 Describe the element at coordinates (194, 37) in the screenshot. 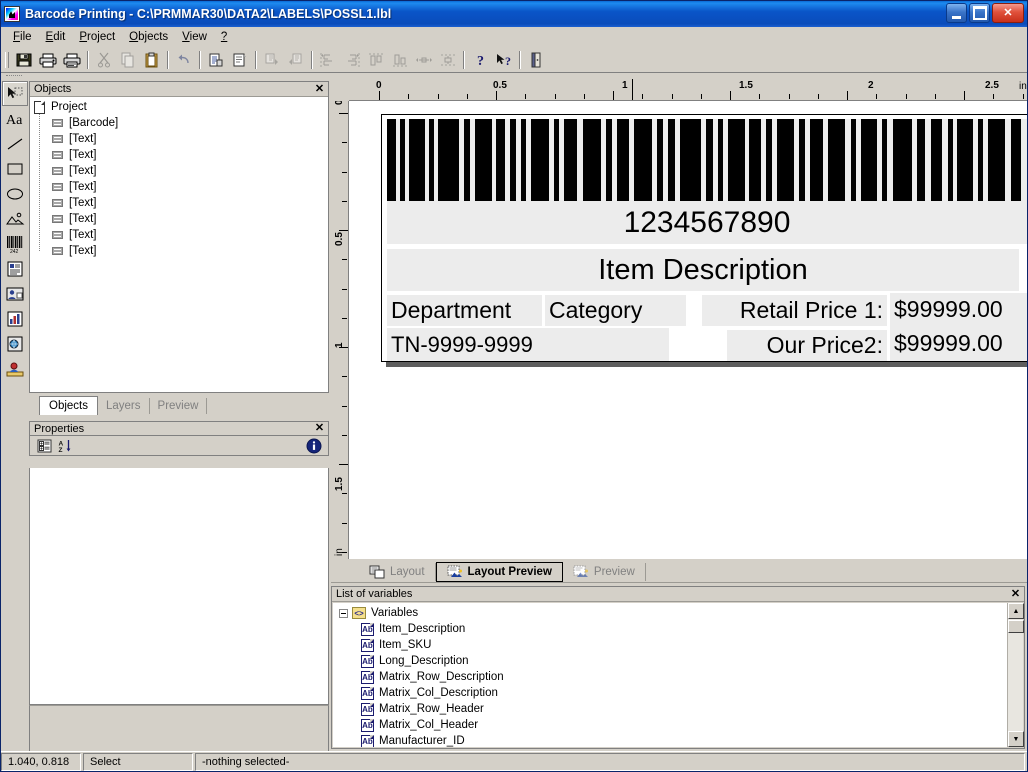

I see `menu-view: View` at that location.